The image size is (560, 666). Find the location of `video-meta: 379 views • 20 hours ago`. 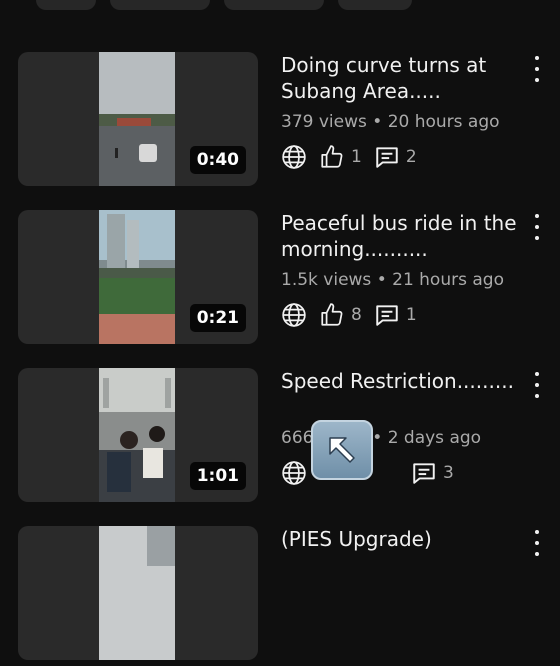

video-meta: 379 views • 20 hours ago is located at coordinates (390, 122).